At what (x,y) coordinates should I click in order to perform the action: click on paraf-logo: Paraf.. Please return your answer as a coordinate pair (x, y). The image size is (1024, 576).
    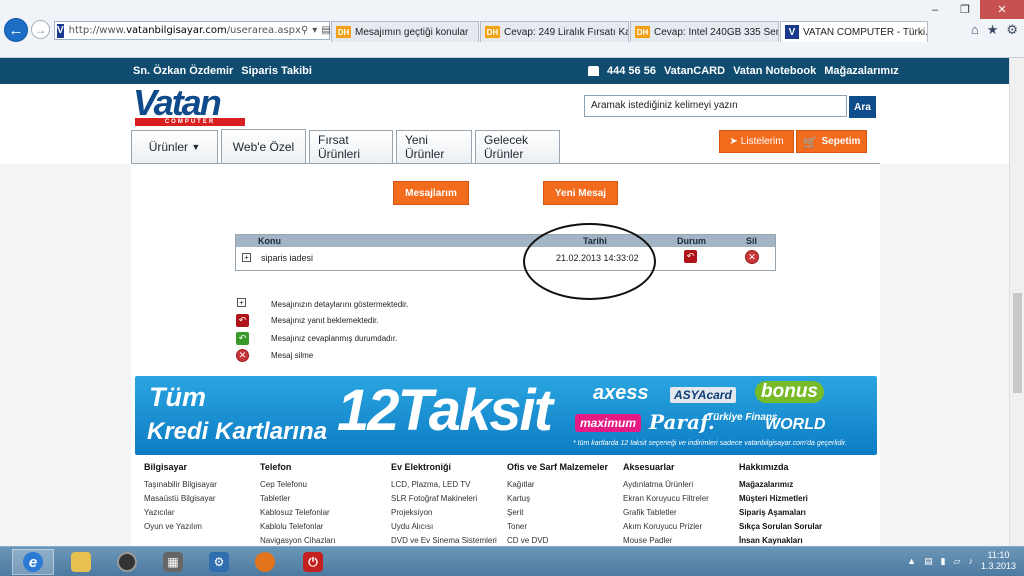
    Looking at the image, I should click on (682, 422).